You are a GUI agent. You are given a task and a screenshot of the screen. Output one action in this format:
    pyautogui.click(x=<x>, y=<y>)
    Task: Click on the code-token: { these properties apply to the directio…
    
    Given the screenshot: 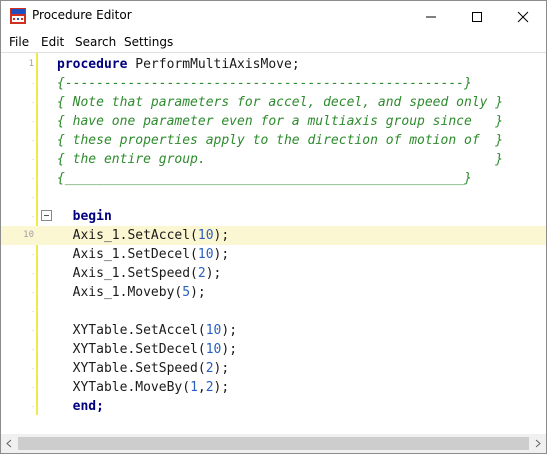 What is the action you would take?
    pyautogui.click(x=280, y=140)
    